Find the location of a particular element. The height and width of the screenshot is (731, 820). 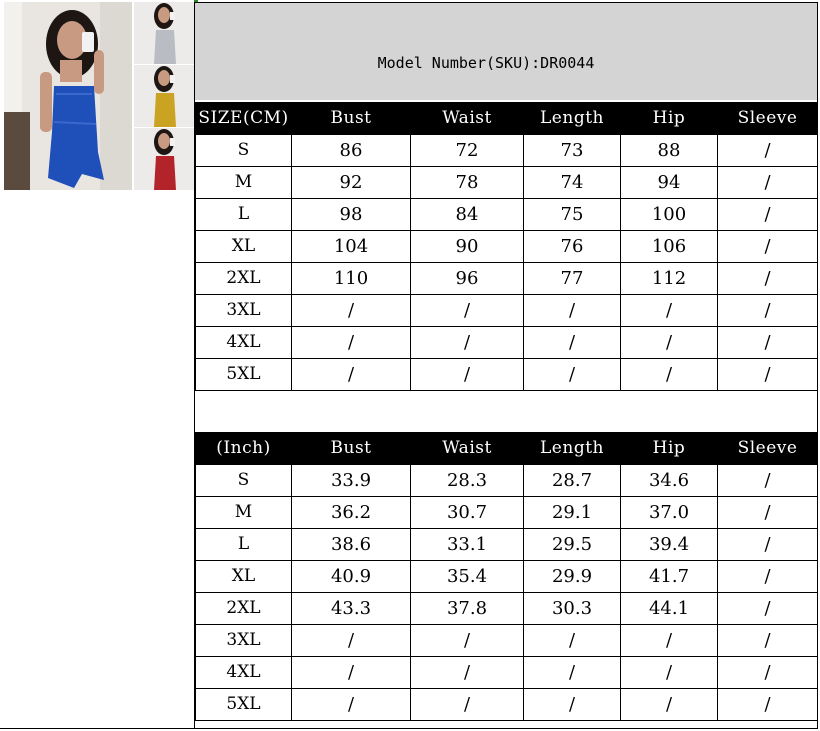

measurement-cell: 28.7 is located at coordinates (572, 480).